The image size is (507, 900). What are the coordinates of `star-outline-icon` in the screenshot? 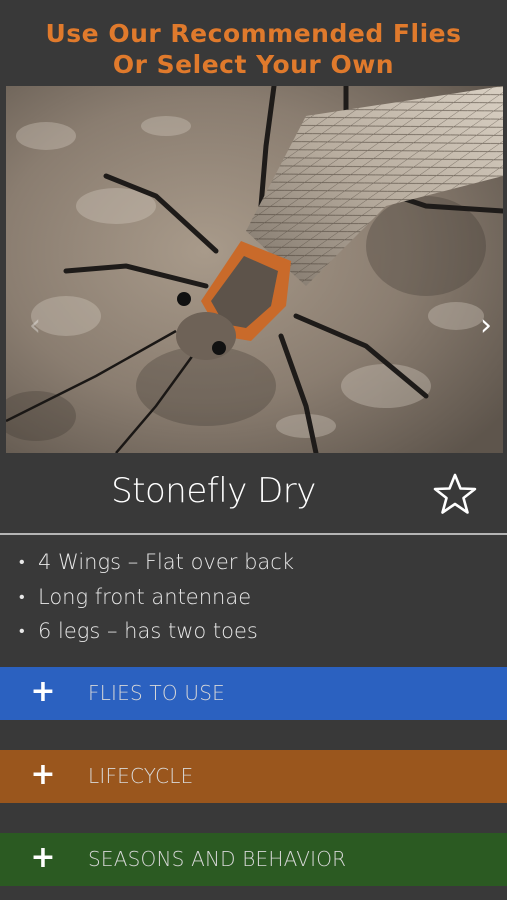 It's located at (455, 494).